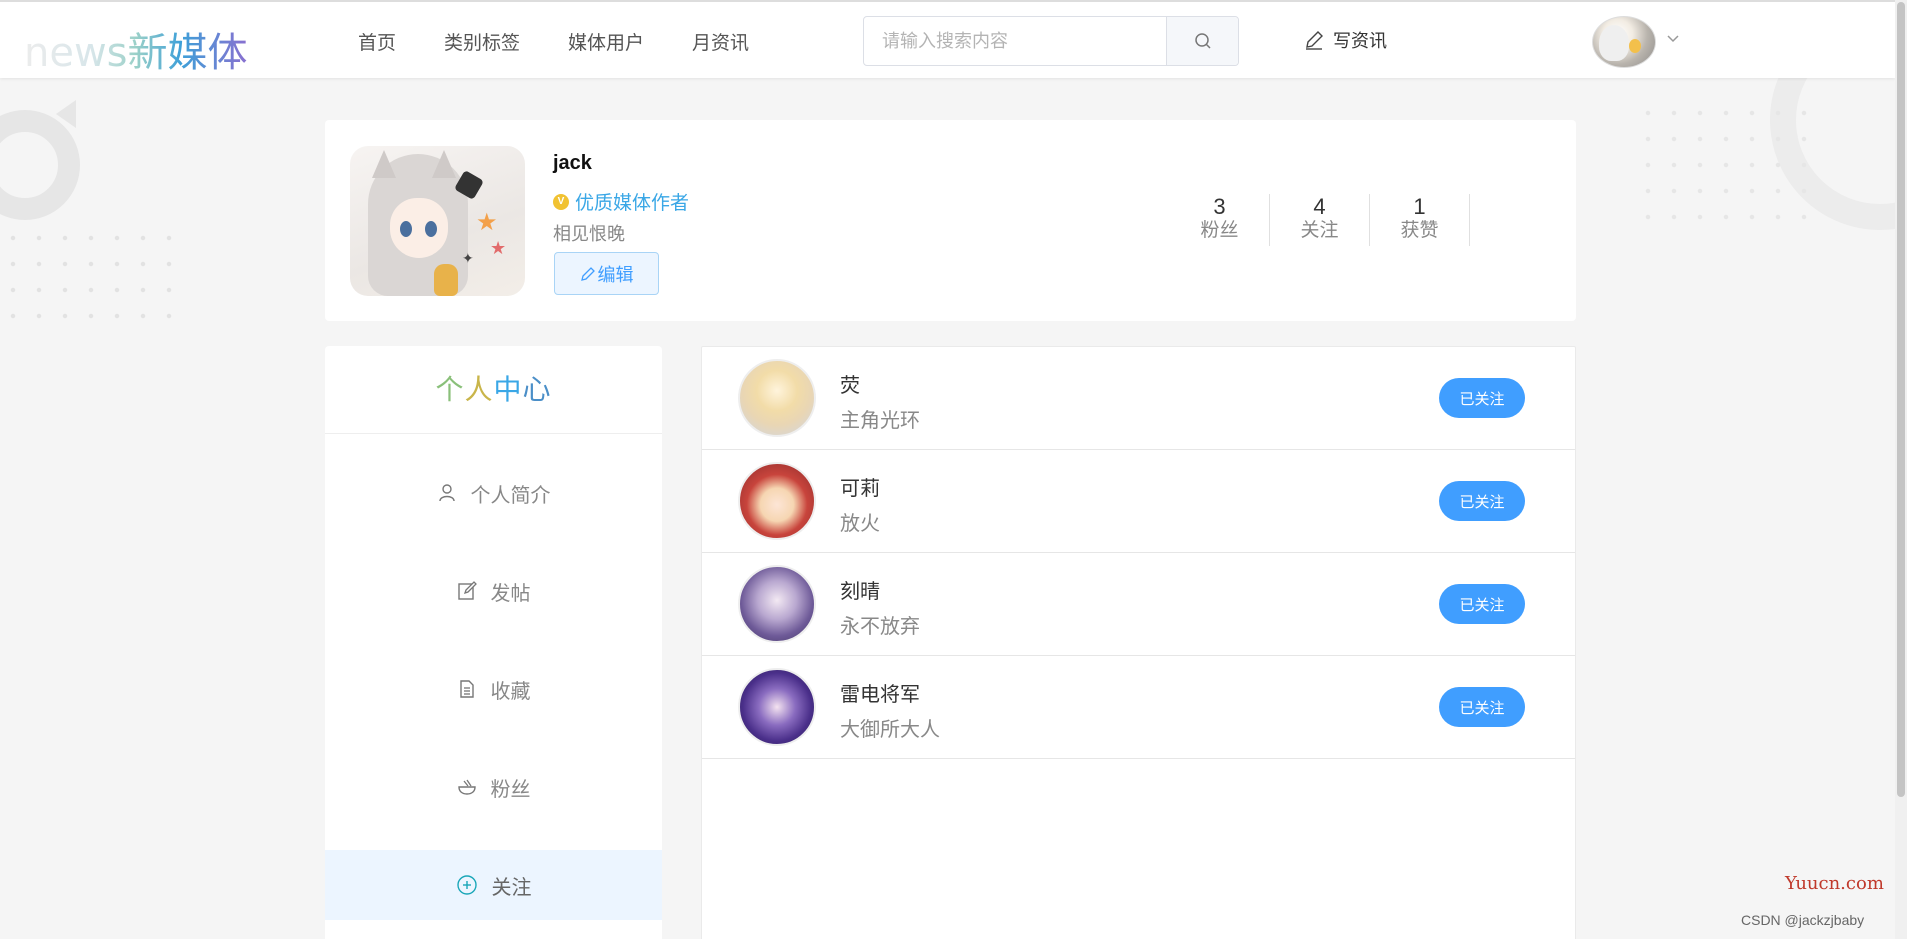 Image resolution: width=1907 pixels, height=939 pixels. I want to click on stat-fans: 3 粉丝, so click(1220, 220).